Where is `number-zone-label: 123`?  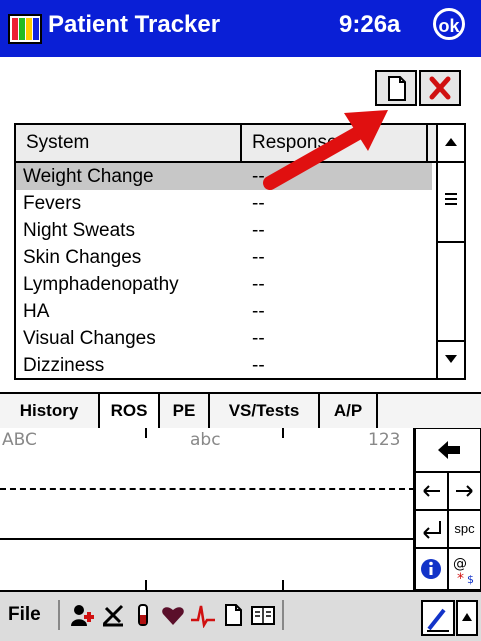 number-zone-label: 123 is located at coordinates (384, 440).